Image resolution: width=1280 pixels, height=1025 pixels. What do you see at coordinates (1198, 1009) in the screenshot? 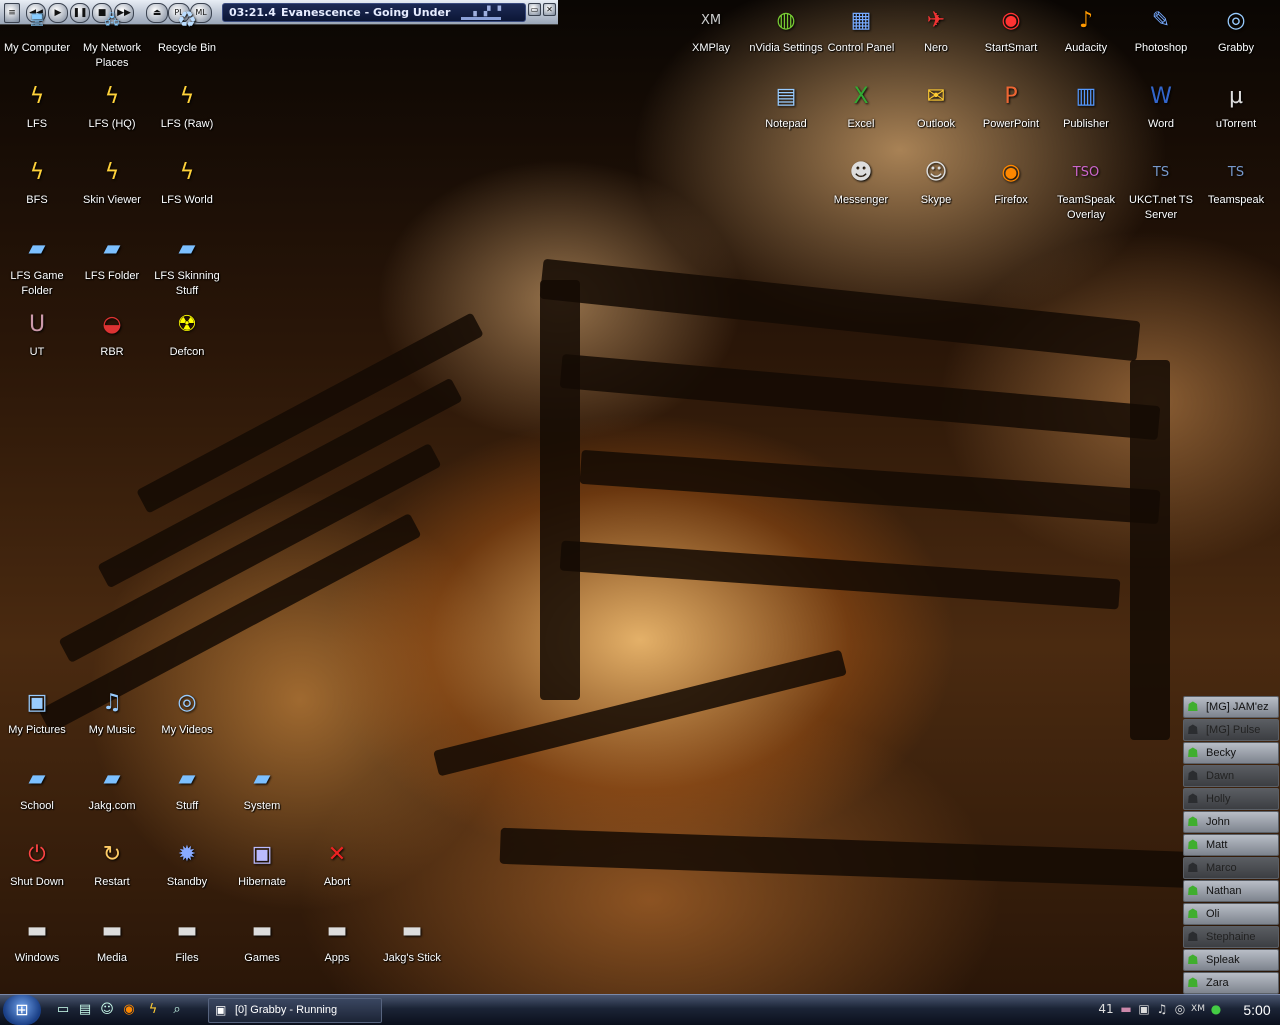
I see `xmplay-tray-icon: XM` at bounding box center [1198, 1009].